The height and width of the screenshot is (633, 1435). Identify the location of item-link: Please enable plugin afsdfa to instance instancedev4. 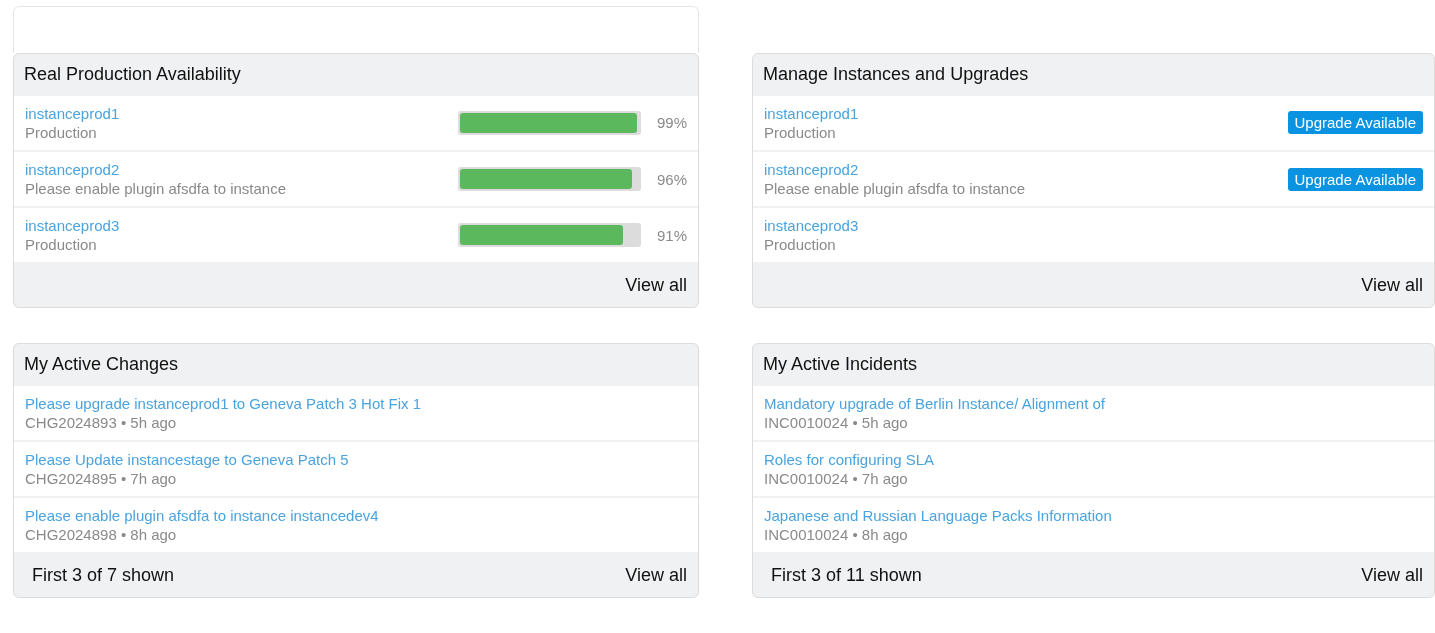
(202, 516).